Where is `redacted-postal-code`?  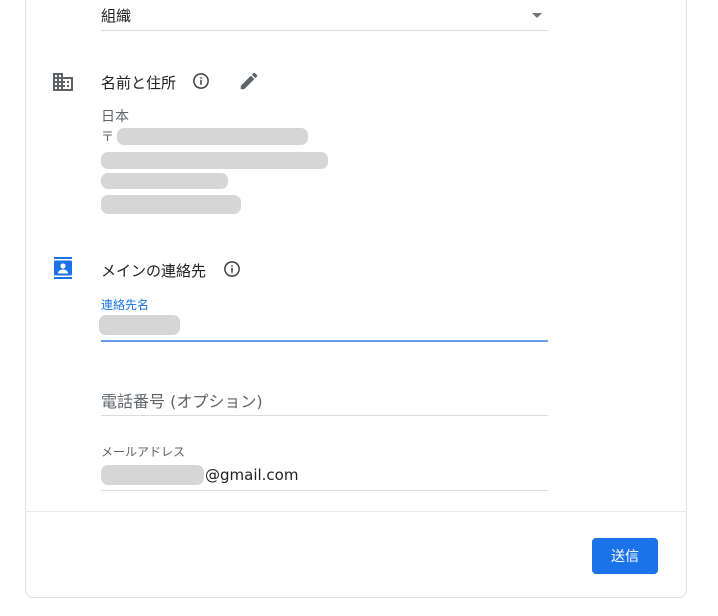
redacted-postal-code is located at coordinates (212, 136).